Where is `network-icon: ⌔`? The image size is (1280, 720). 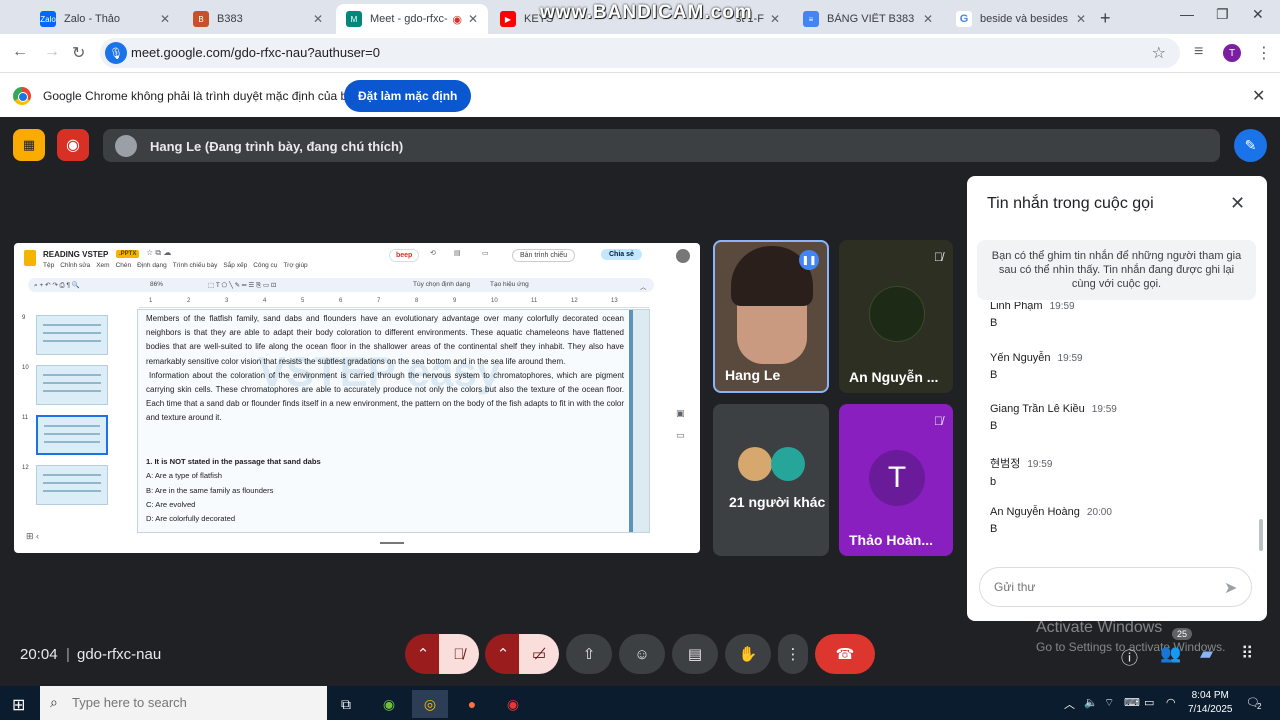
network-icon: ⌔ is located at coordinates (1109, 703).